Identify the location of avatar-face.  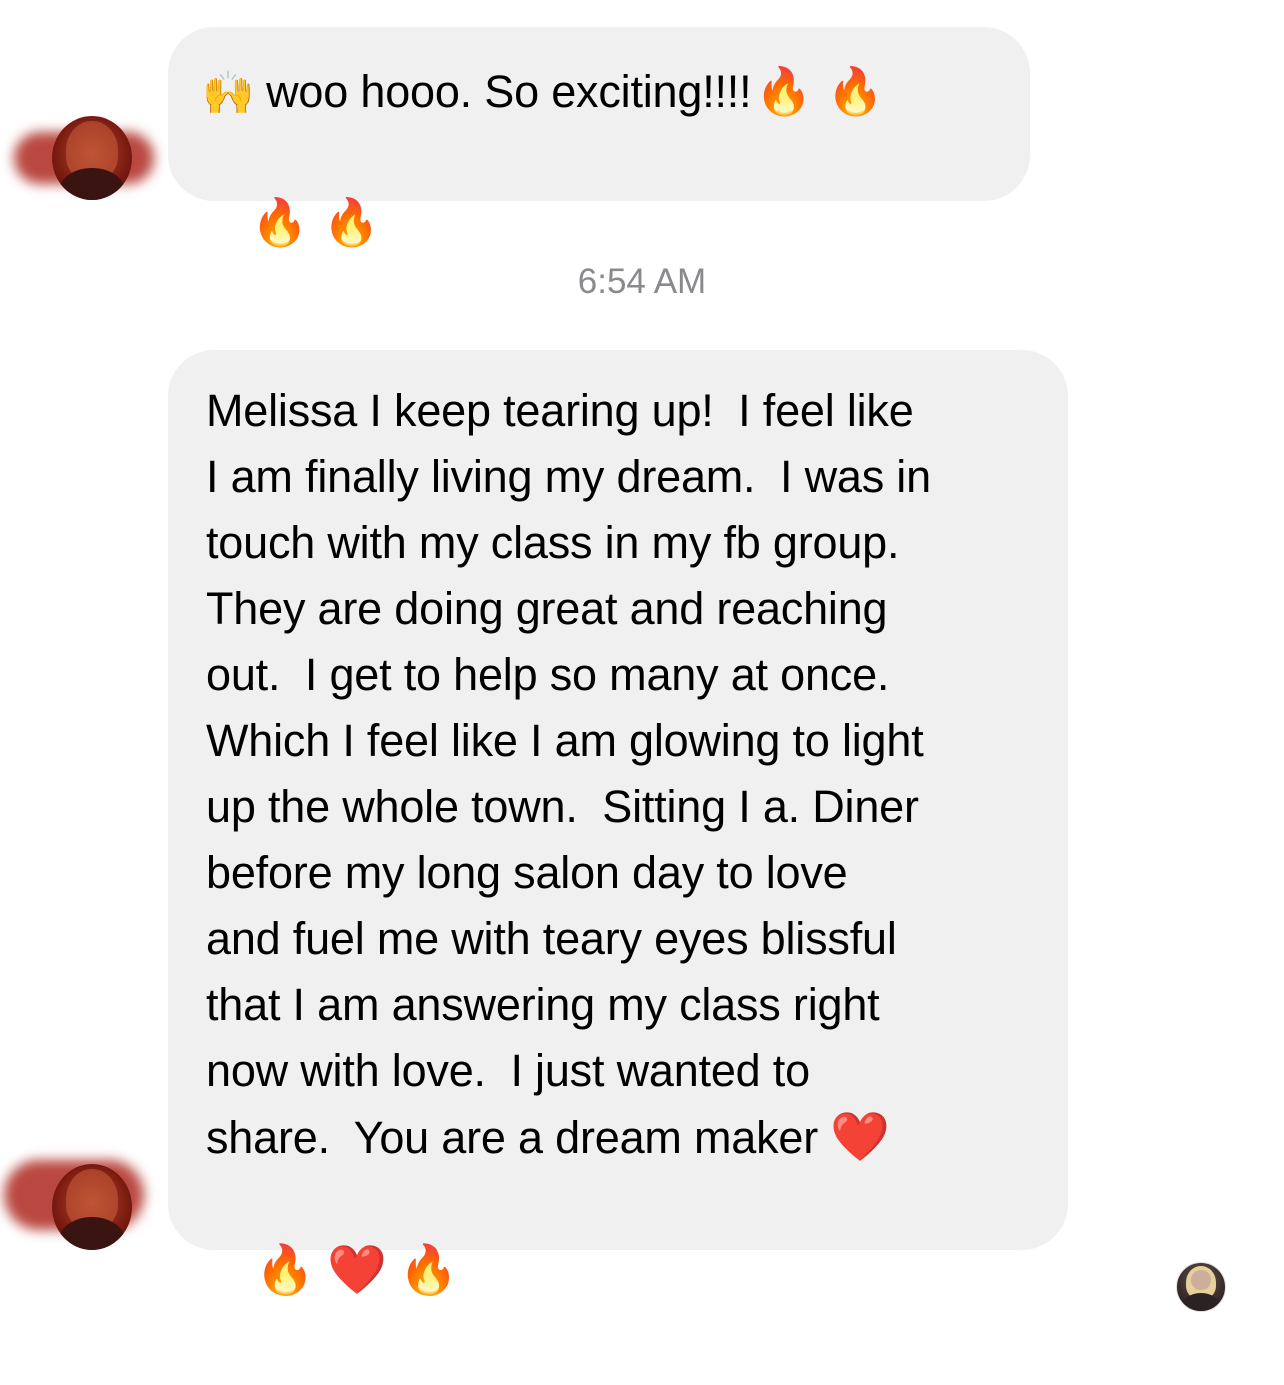
(1201, 1279).